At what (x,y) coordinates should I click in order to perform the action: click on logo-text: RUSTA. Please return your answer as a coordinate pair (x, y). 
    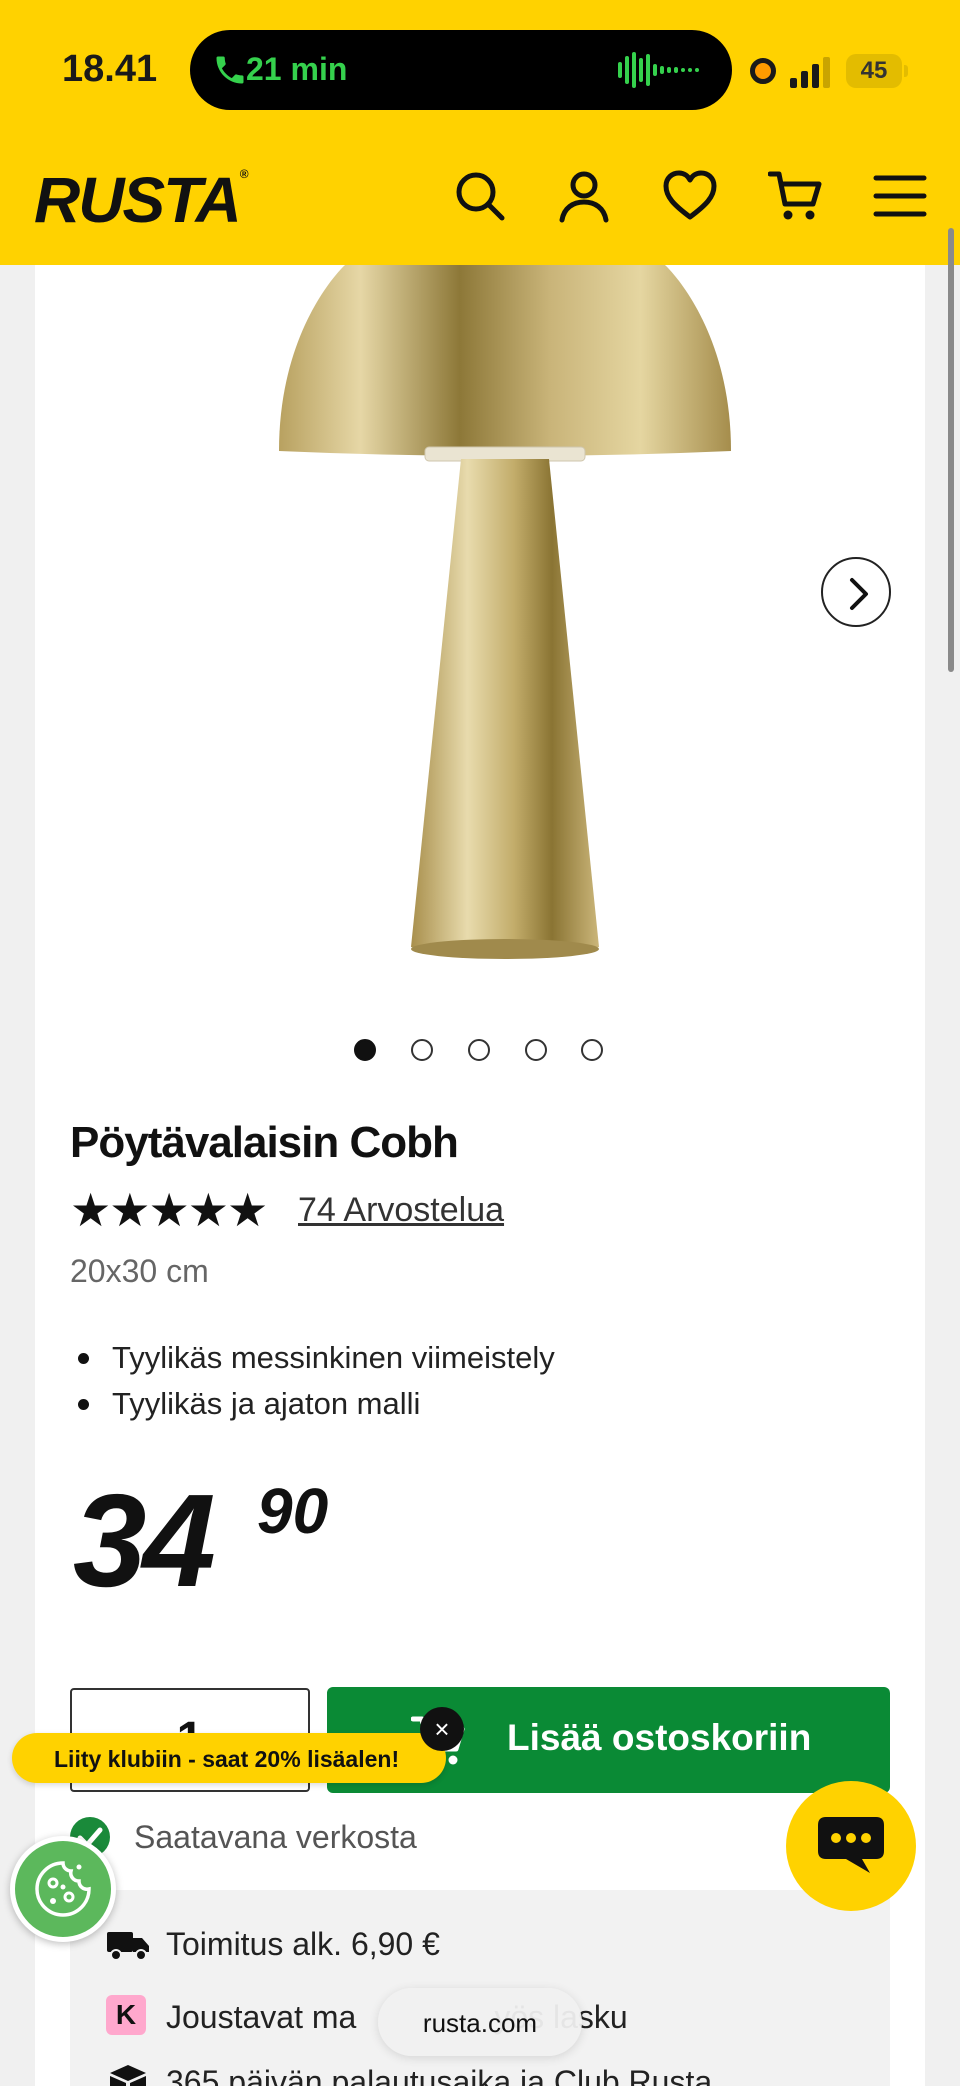
    Looking at the image, I should click on (138, 200).